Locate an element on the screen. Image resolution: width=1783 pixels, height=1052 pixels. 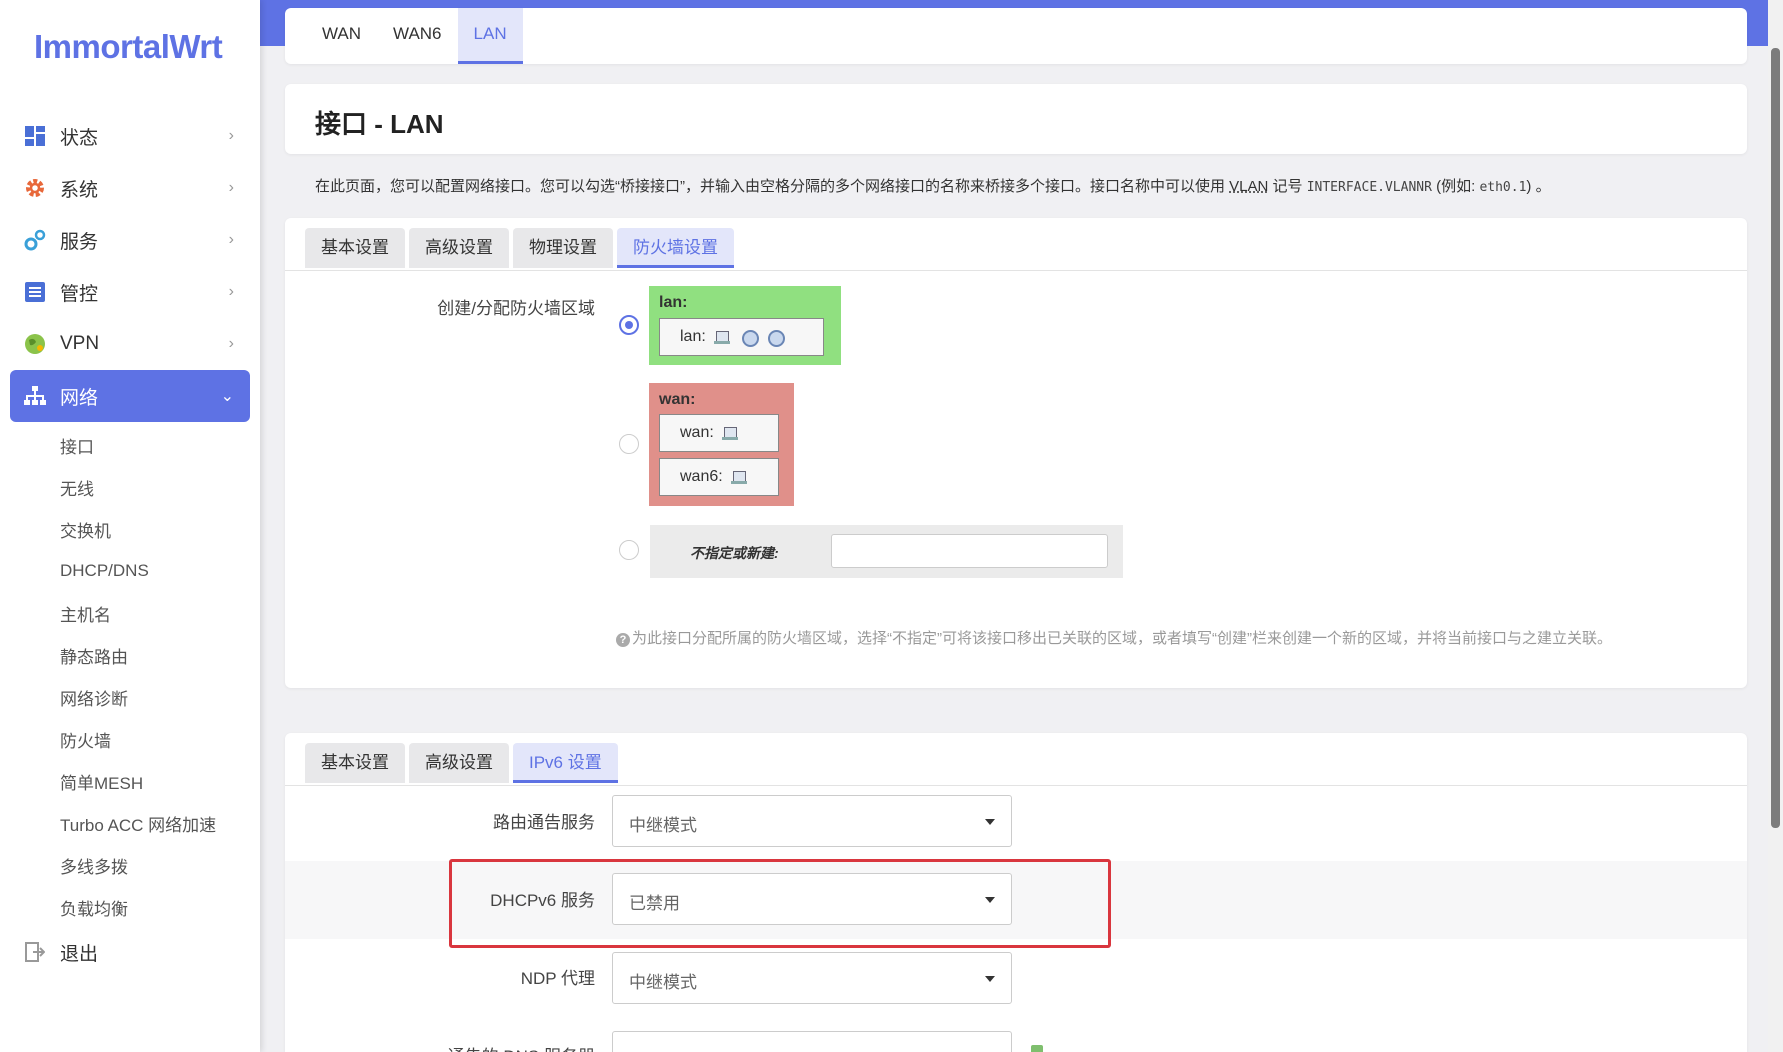
menu-item-logout: 退出 is located at coordinates (130, 952).